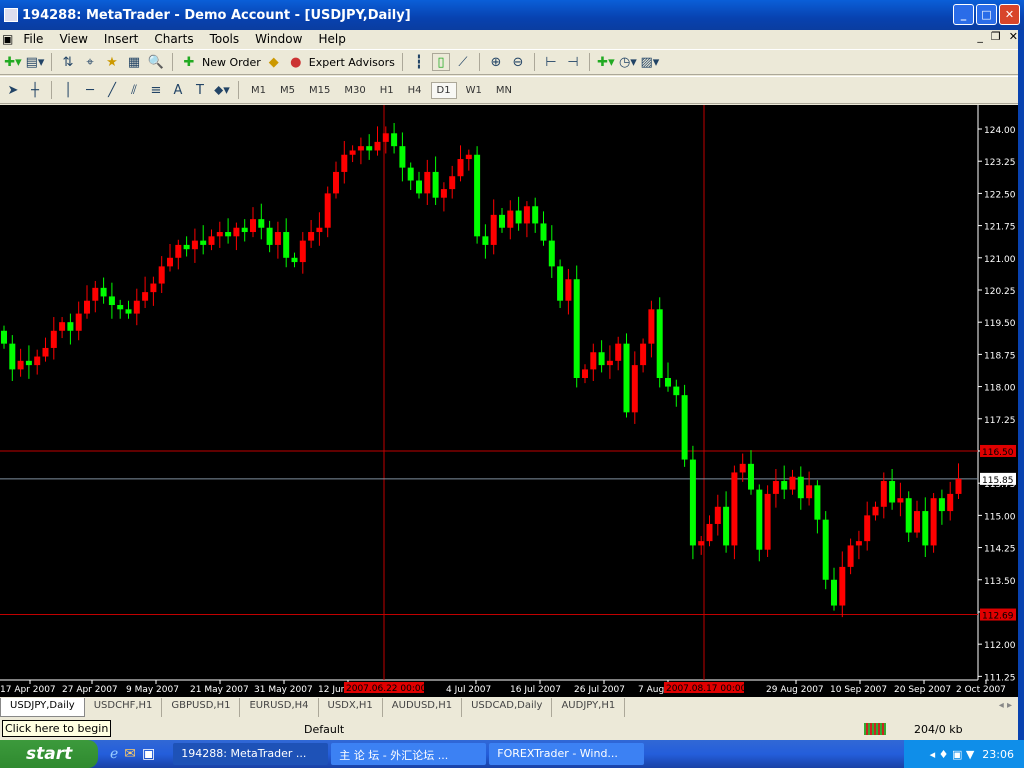 This screenshot has height=768, width=1024. Describe the element at coordinates (628, 62) in the screenshot. I see `periods-icon: ◷▾` at that location.